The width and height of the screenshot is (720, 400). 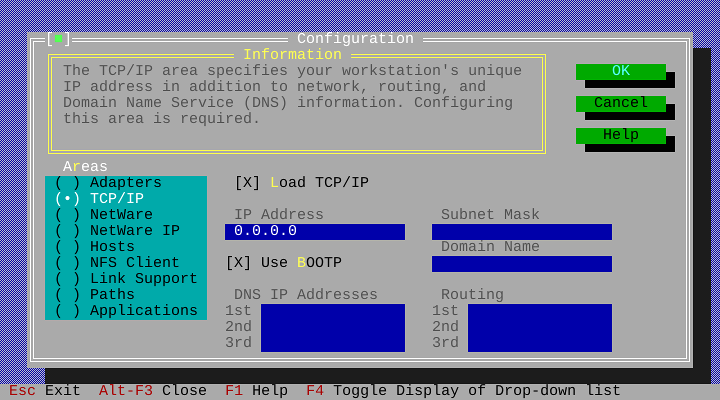 What do you see at coordinates (86, 168) in the screenshot?
I see `areas-label: Areas` at bounding box center [86, 168].